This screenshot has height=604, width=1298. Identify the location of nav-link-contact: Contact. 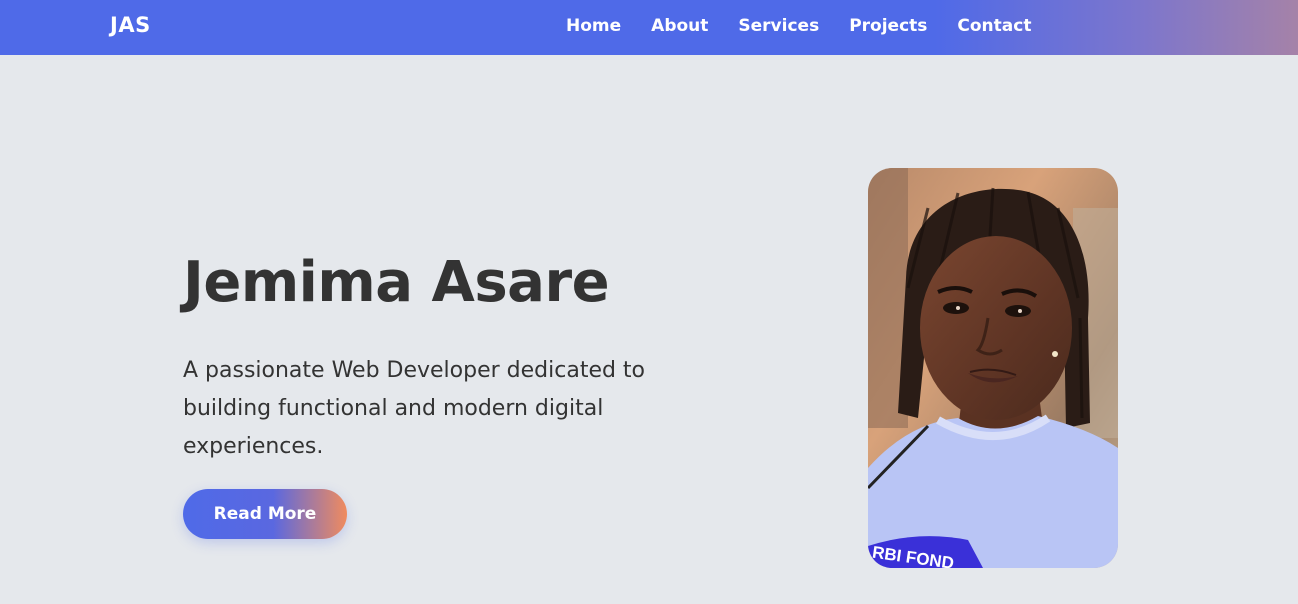
(994, 26).